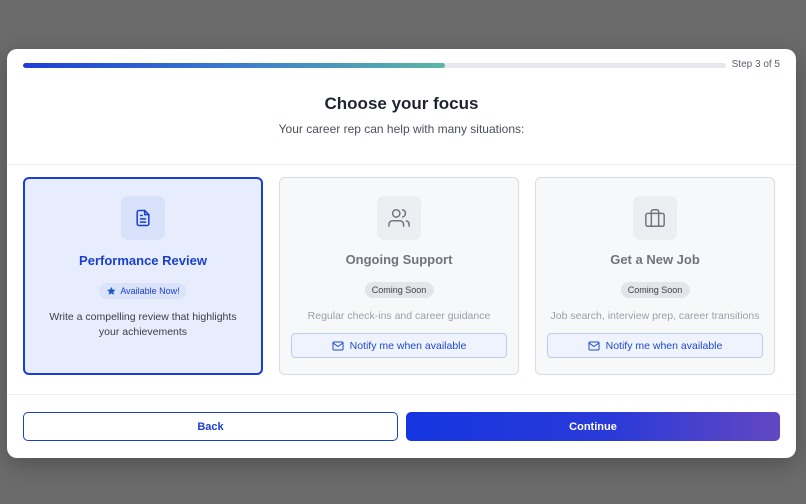 Image resolution: width=806 pixels, height=504 pixels. What do you see at coordinates (655, 259) in the screenshot?
I see `card-title: Get a New Job` at bounding box center [655, 259].